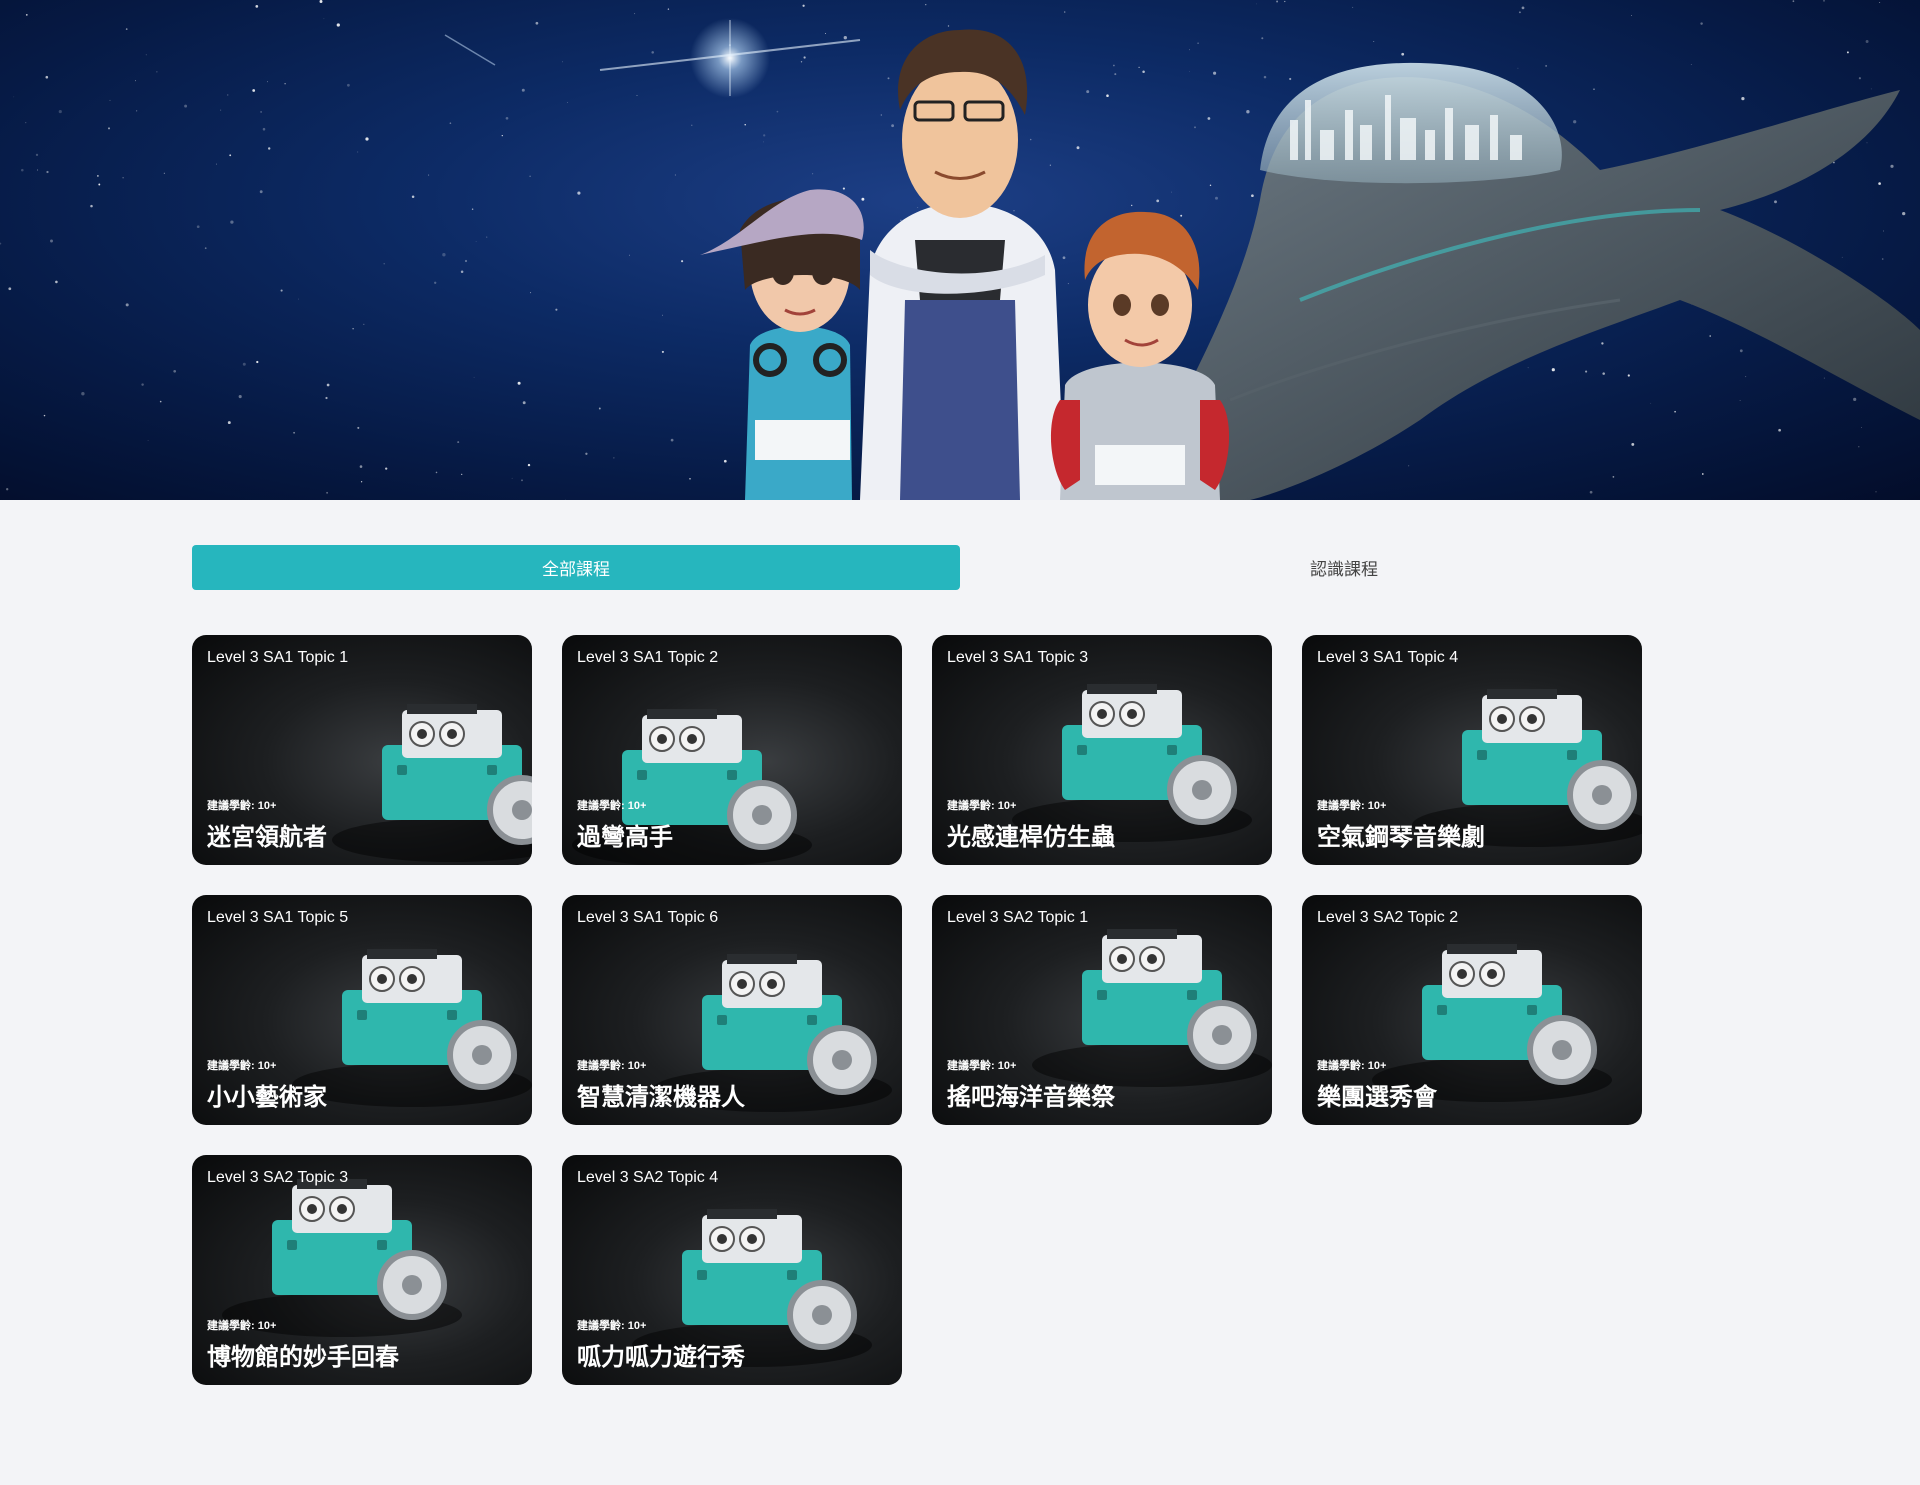 The width and height of the screenshot is (1920, 1485). What do you see at coordinates (1472, 750) in the screenshot?
I see `course-card: Level 3 SA1 Topic 4 建議學齡: 10+ 空氣鋼琴音樂劇` at bounding box center [1472, 750].